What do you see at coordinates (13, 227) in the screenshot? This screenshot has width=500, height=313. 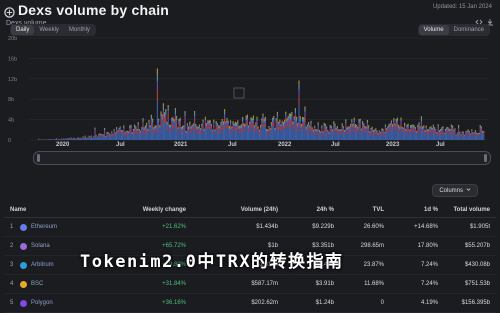 I see `rank: 1` at bounding box center [13, 227].